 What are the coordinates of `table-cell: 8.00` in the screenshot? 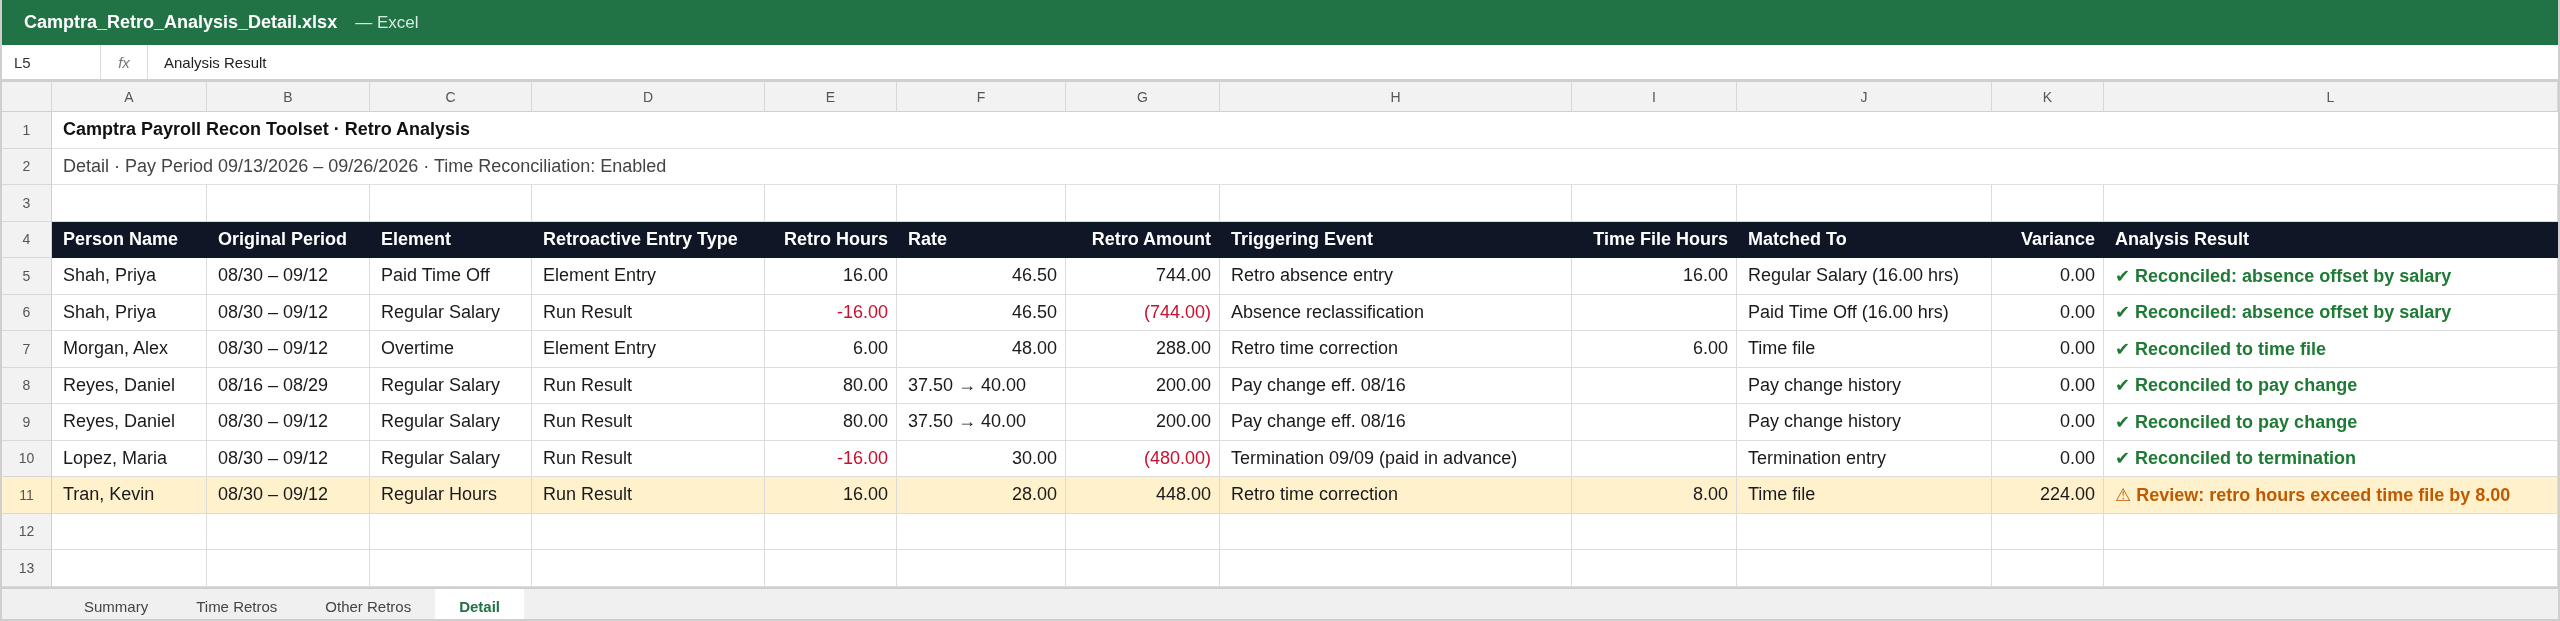 It's located at (1654, 495).